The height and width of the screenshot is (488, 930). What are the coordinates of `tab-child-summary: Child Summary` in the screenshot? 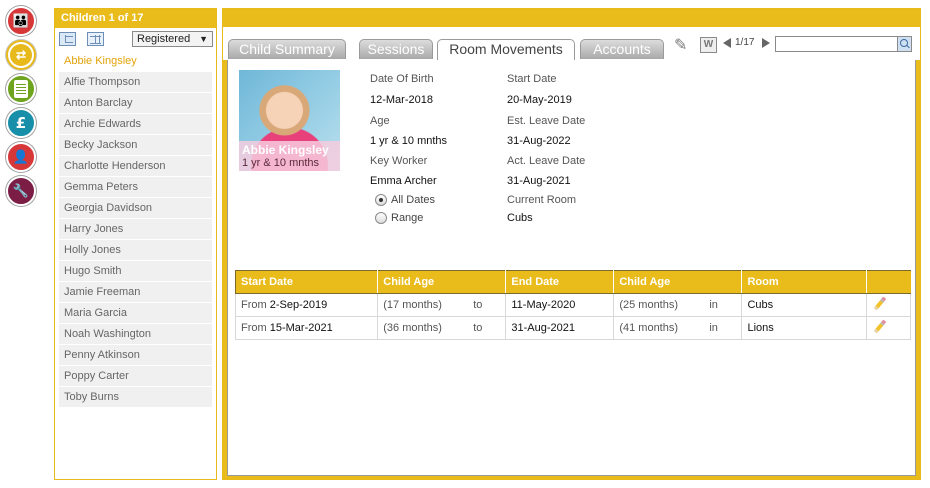 It's located at (287, 49).